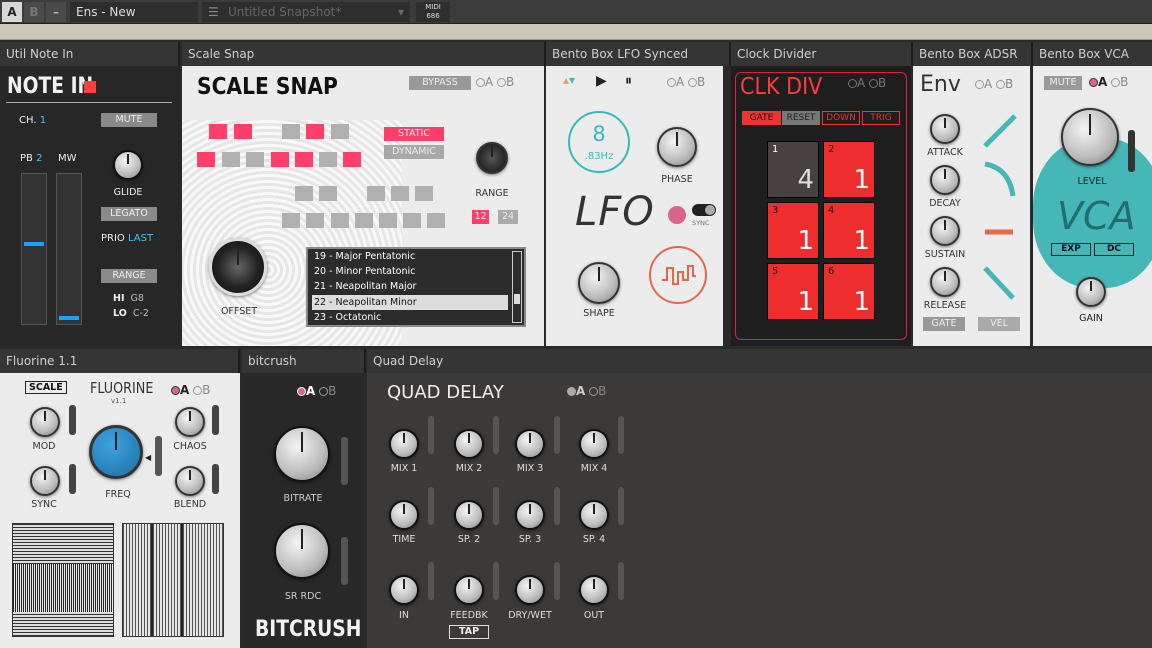 Image resolution: width=1152 pixels, height=648 pixels. What do you see at coordinates (410, 302) in the screenshot?
I see `list-item-selected: 22 - Neapolitan Minor` at bounding box center [410, 302].